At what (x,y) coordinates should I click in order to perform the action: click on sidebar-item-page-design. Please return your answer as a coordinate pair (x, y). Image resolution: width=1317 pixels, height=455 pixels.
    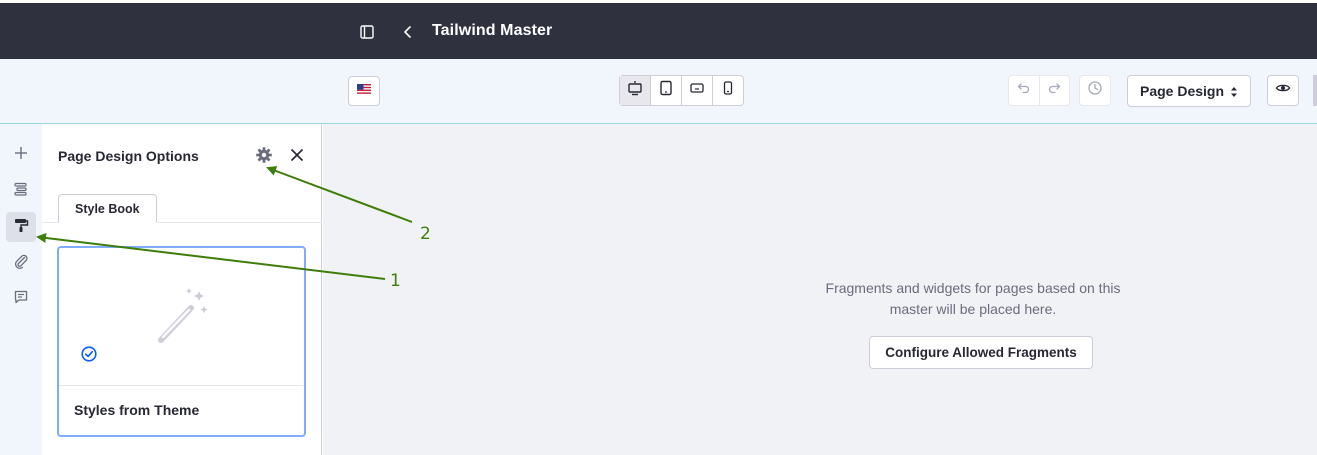
    Looking at the image, I should click on (21, 227).